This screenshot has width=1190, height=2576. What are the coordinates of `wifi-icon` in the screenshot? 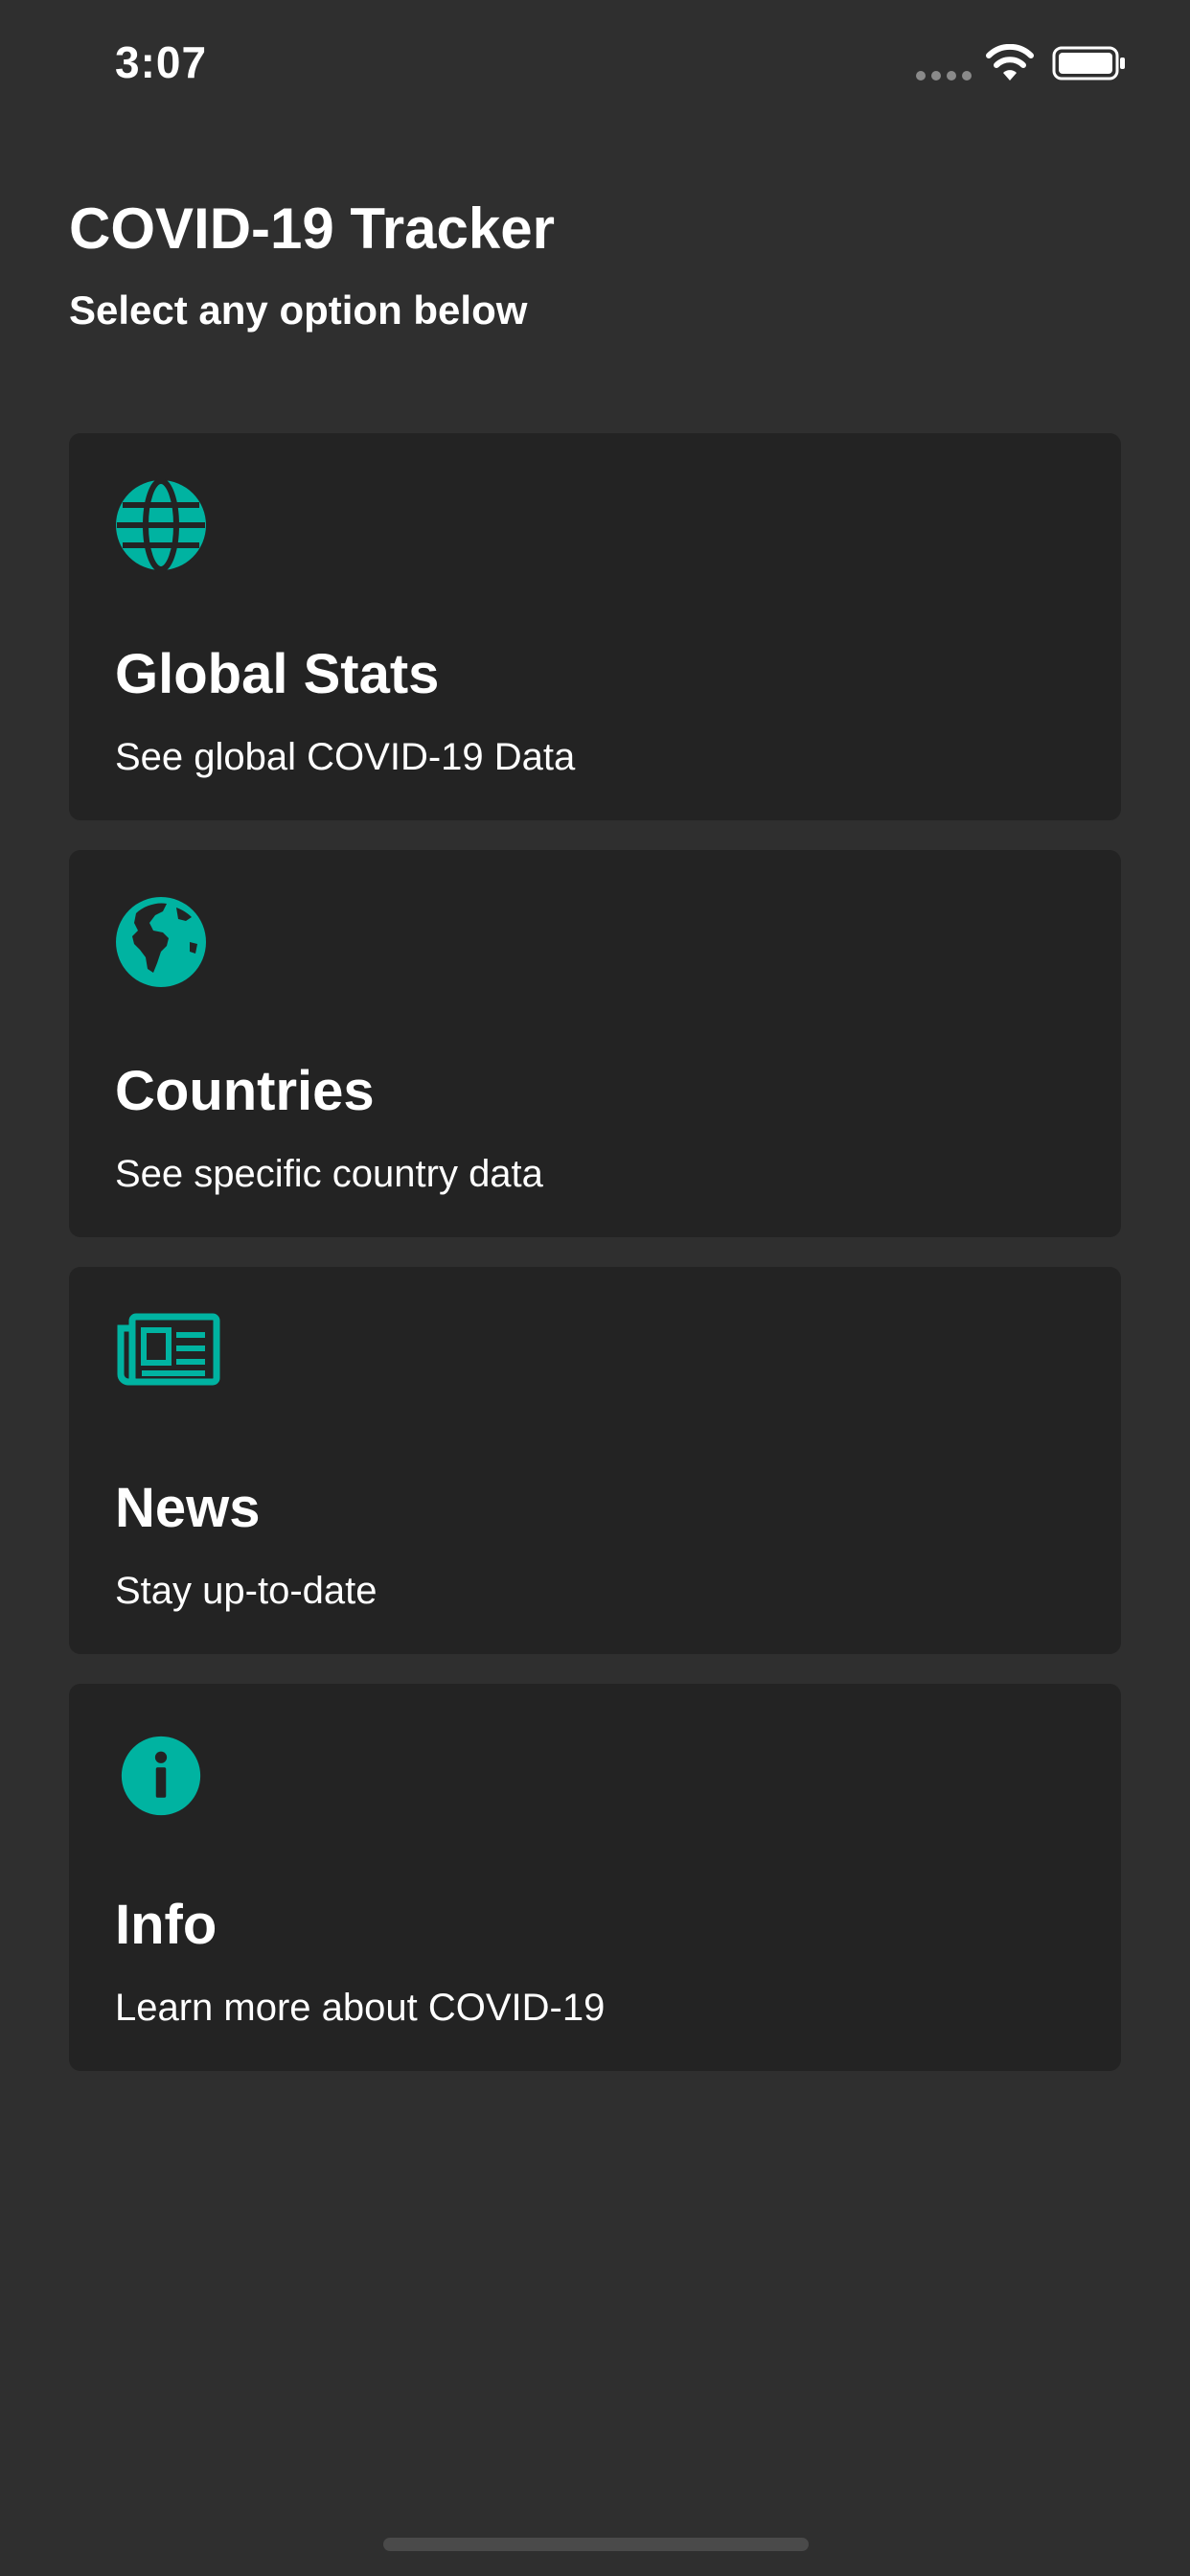 It's located at (1010, 62).